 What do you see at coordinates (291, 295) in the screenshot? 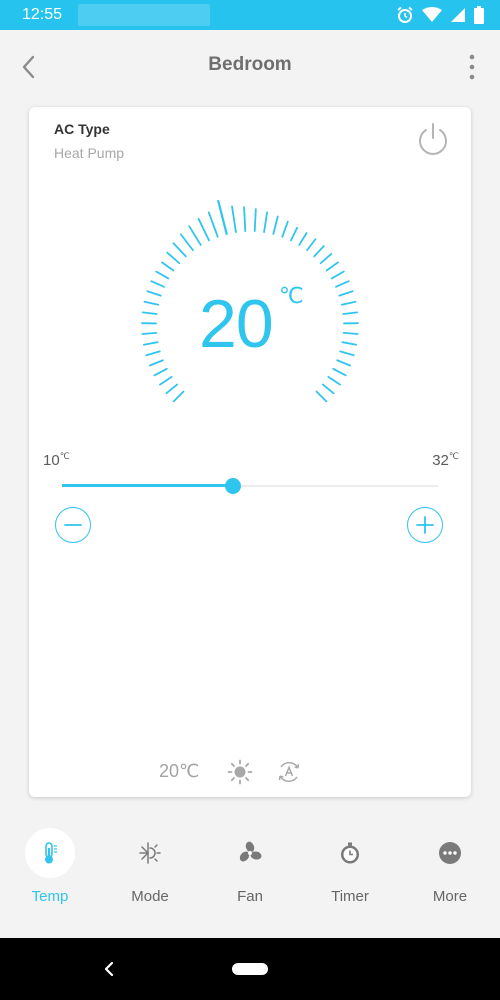
I see `temperature-unit: ℃` at bounding box center [291, 295].